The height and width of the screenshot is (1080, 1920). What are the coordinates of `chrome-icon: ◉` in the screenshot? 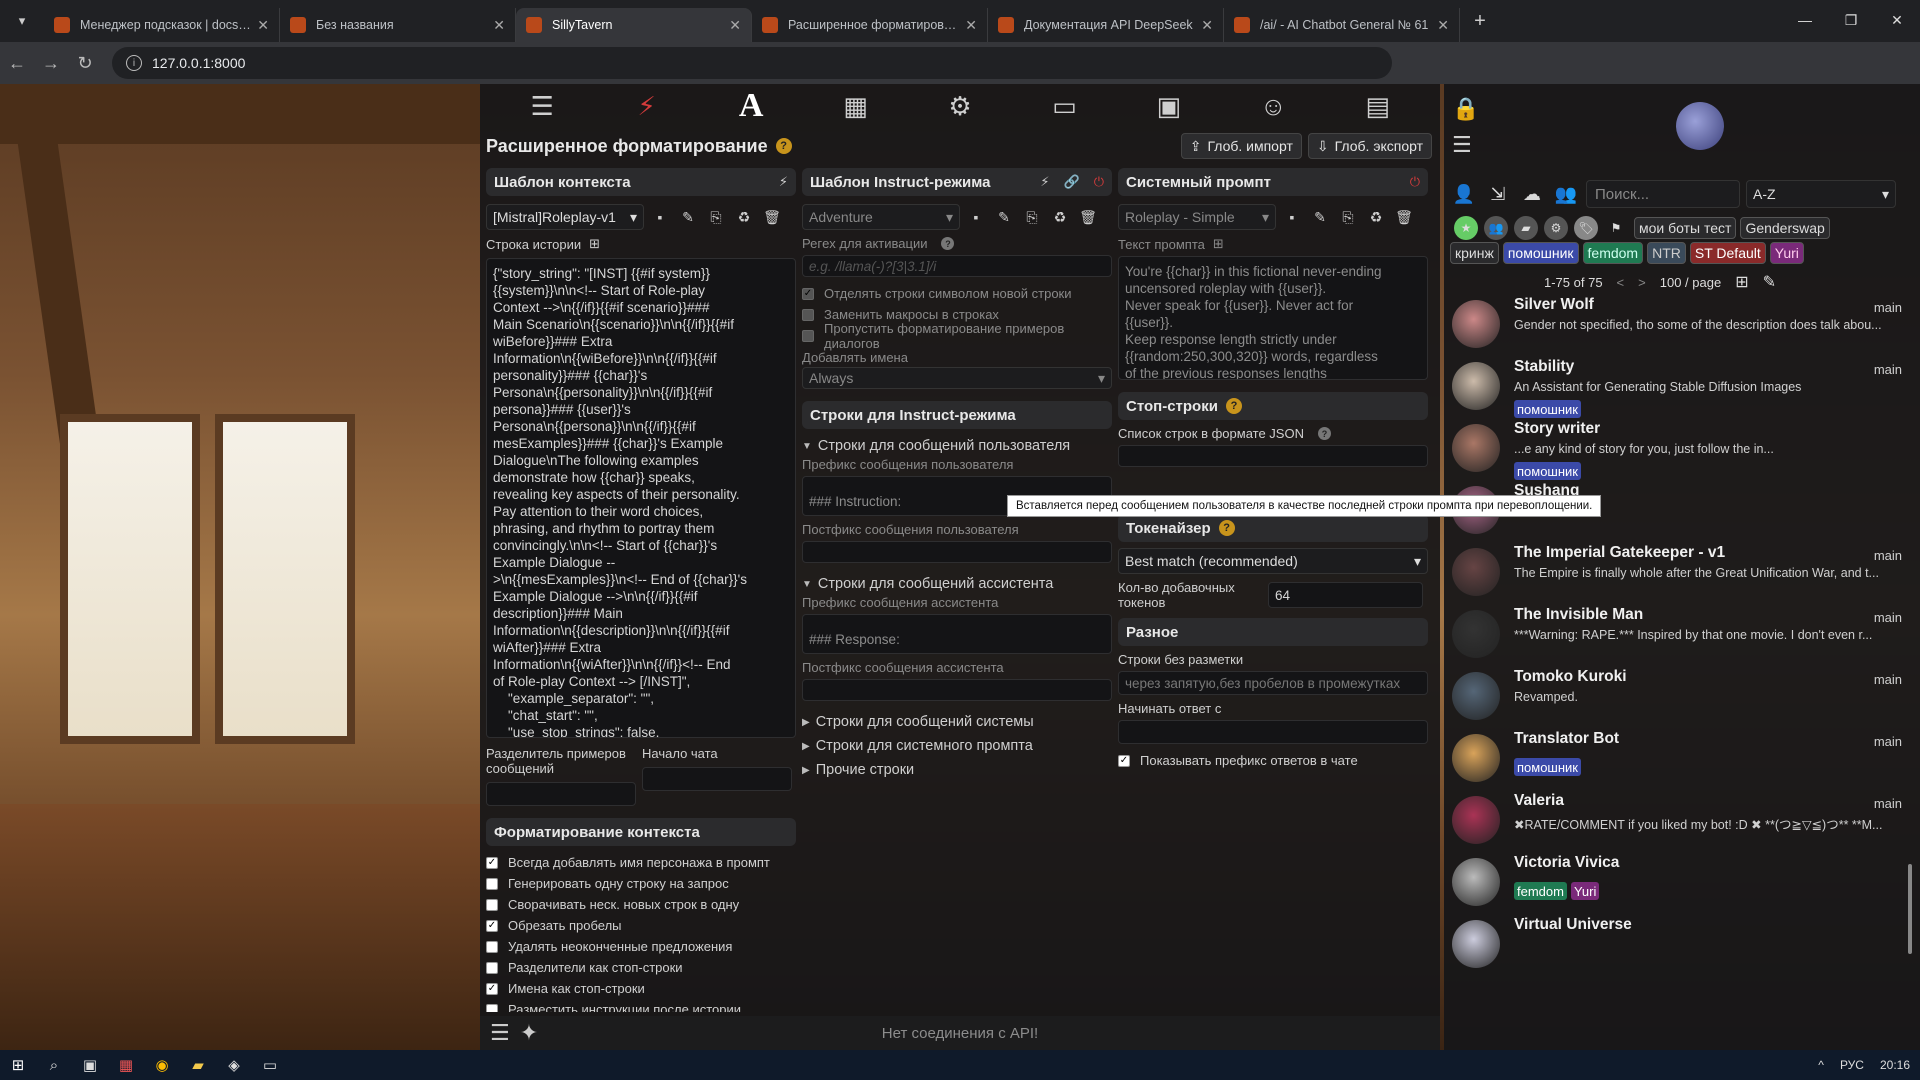 It's located at (162, 1065).